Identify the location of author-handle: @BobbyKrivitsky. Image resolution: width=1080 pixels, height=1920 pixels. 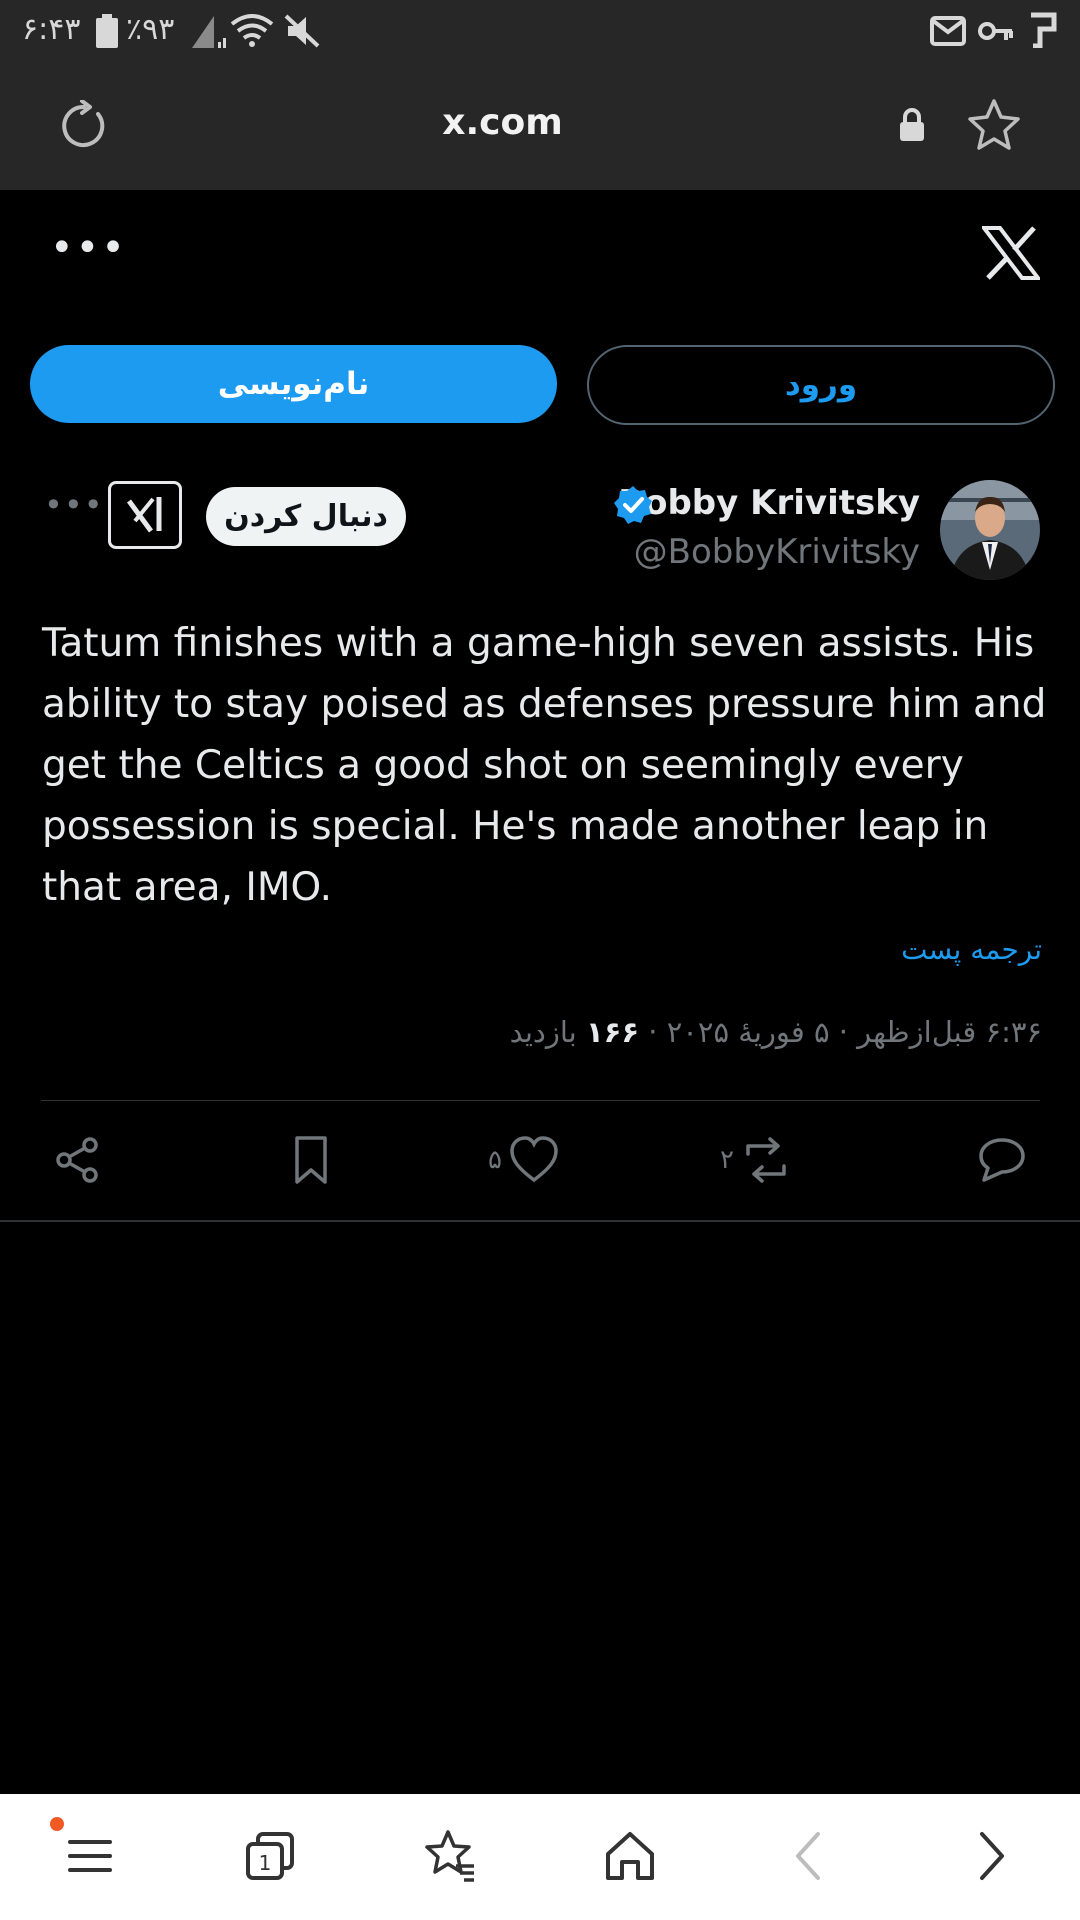
(777, 552).